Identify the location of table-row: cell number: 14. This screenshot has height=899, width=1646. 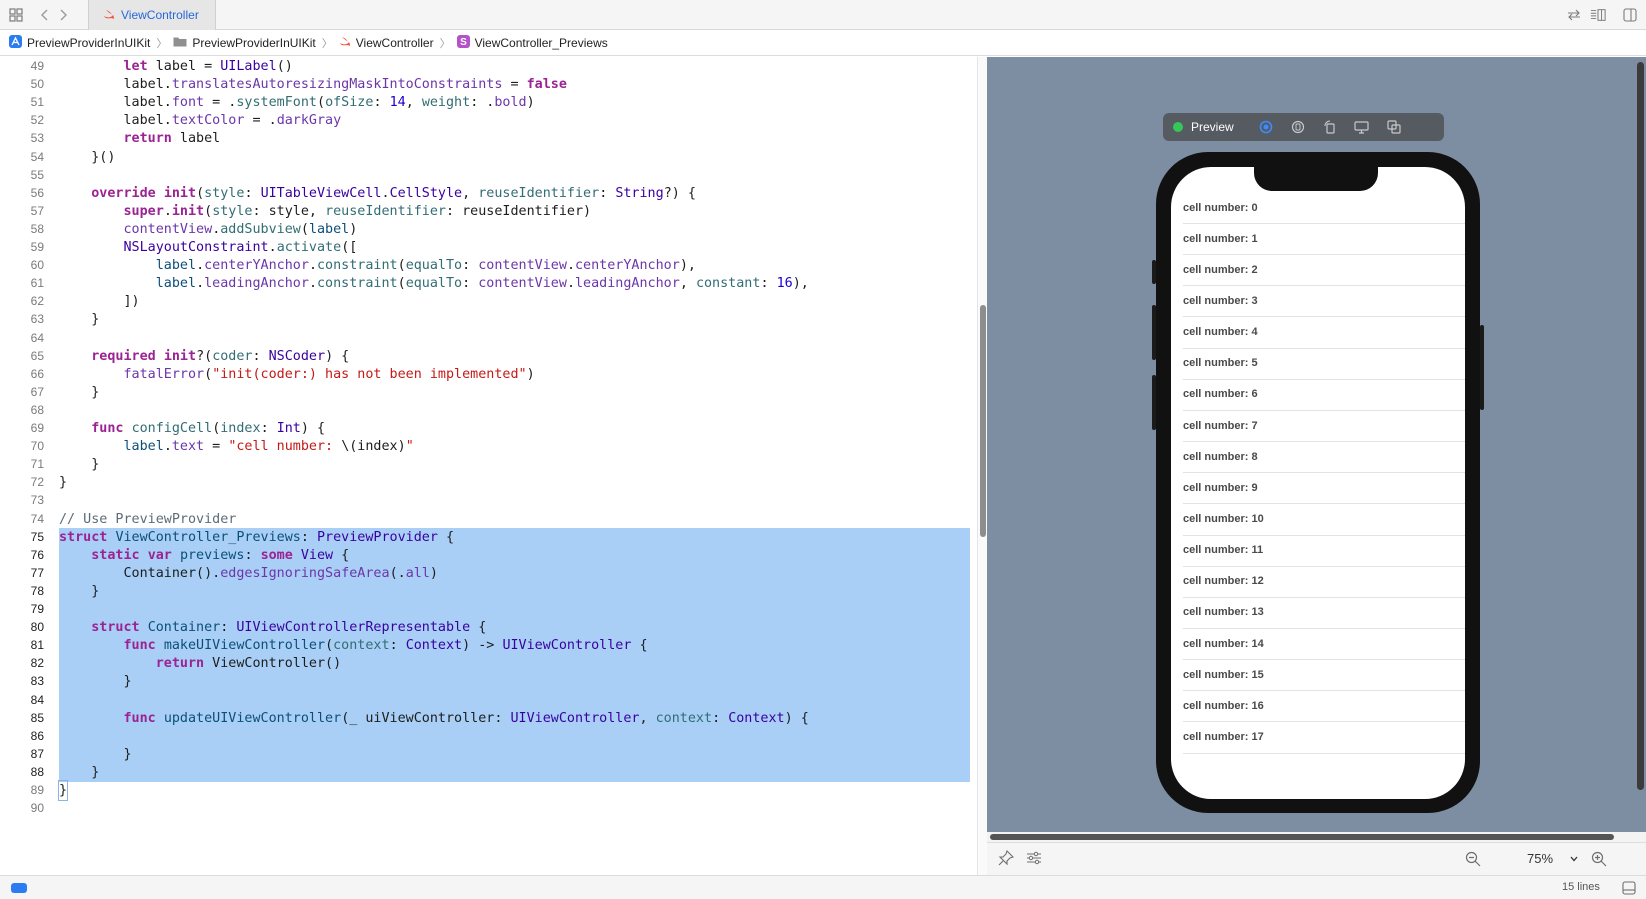
(1318, 644).